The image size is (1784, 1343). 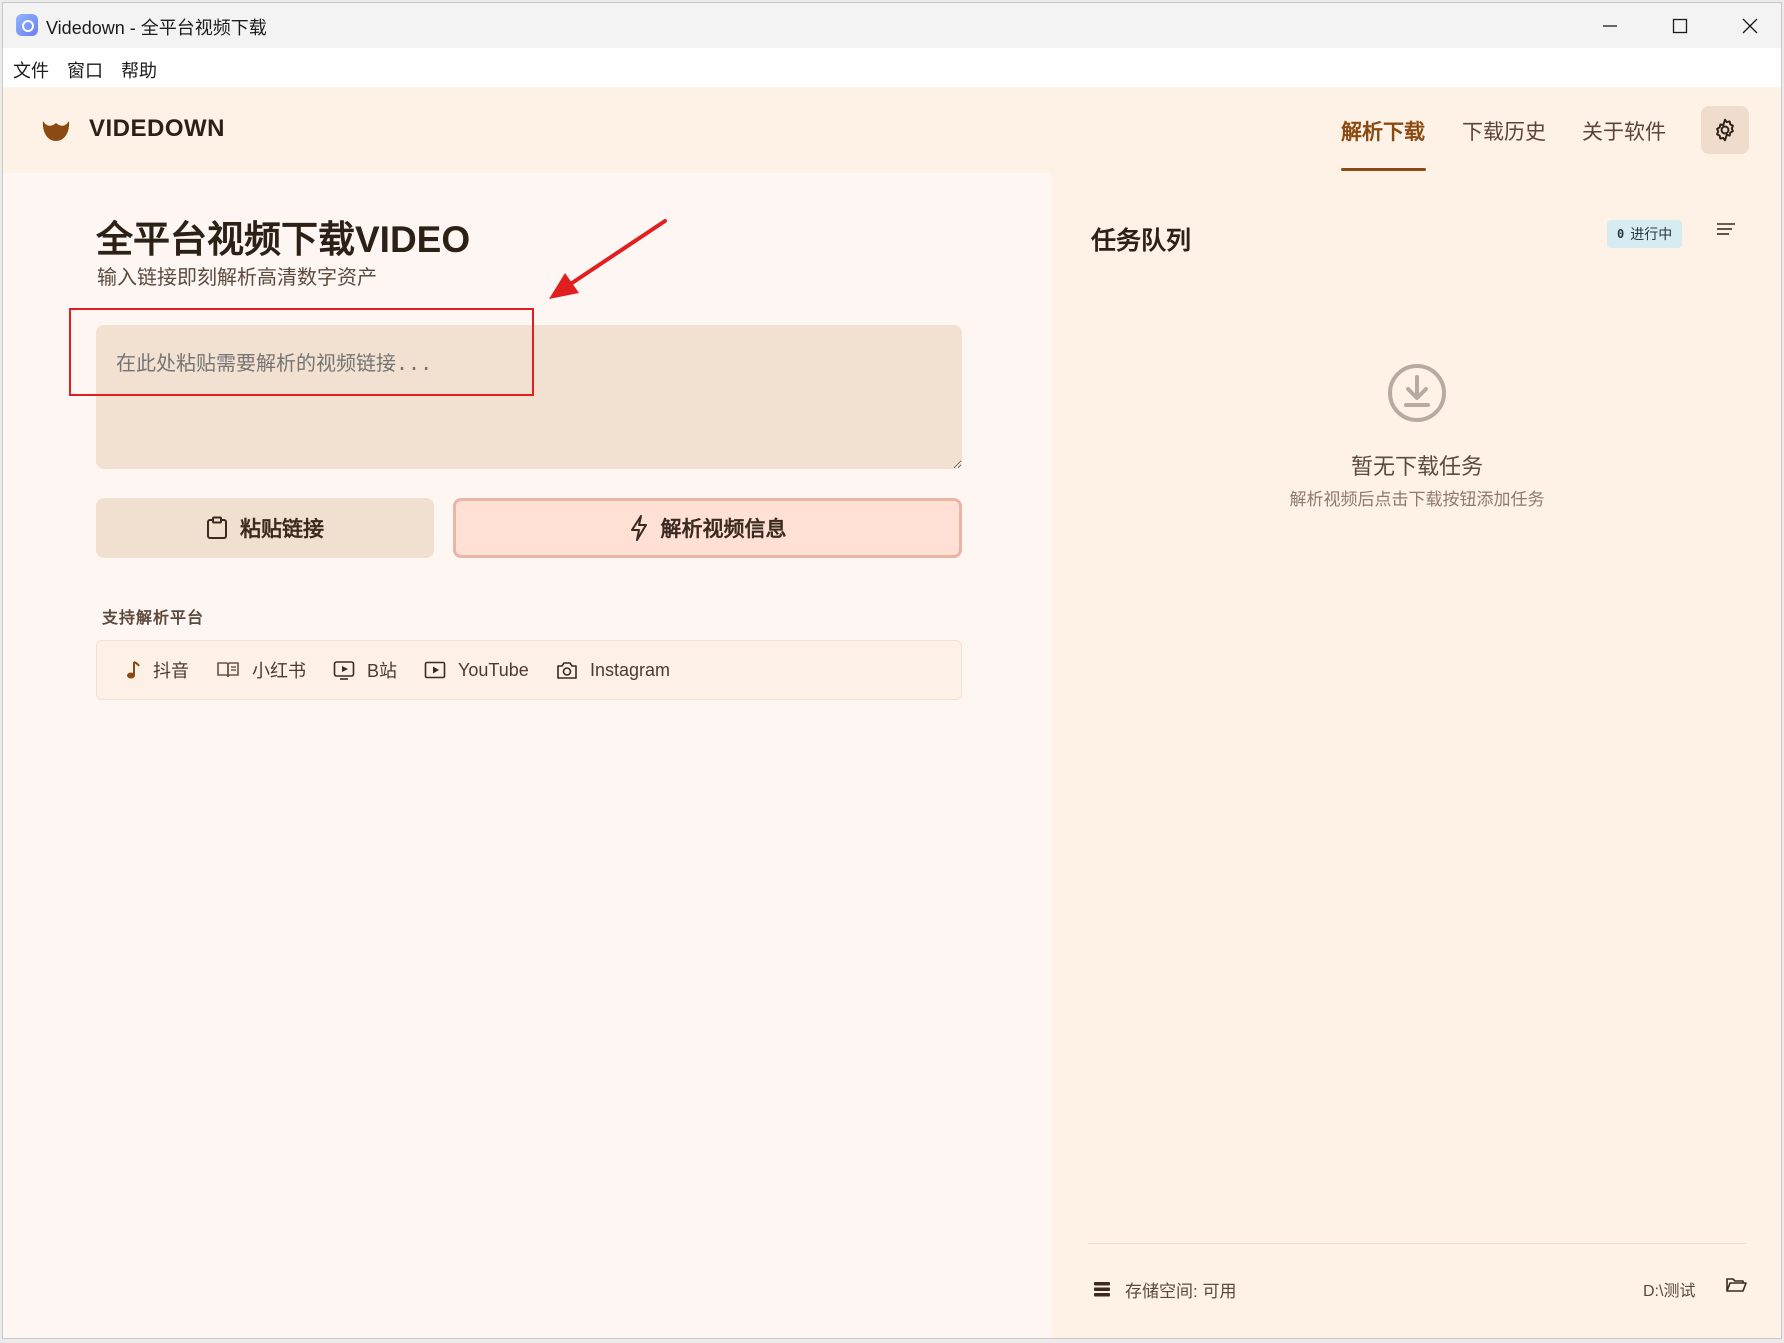 What do you see at coordinates (630, 669) in the screenshot?
I see `platform-instagram-label: Instagram` at bounding box center [630, 669].